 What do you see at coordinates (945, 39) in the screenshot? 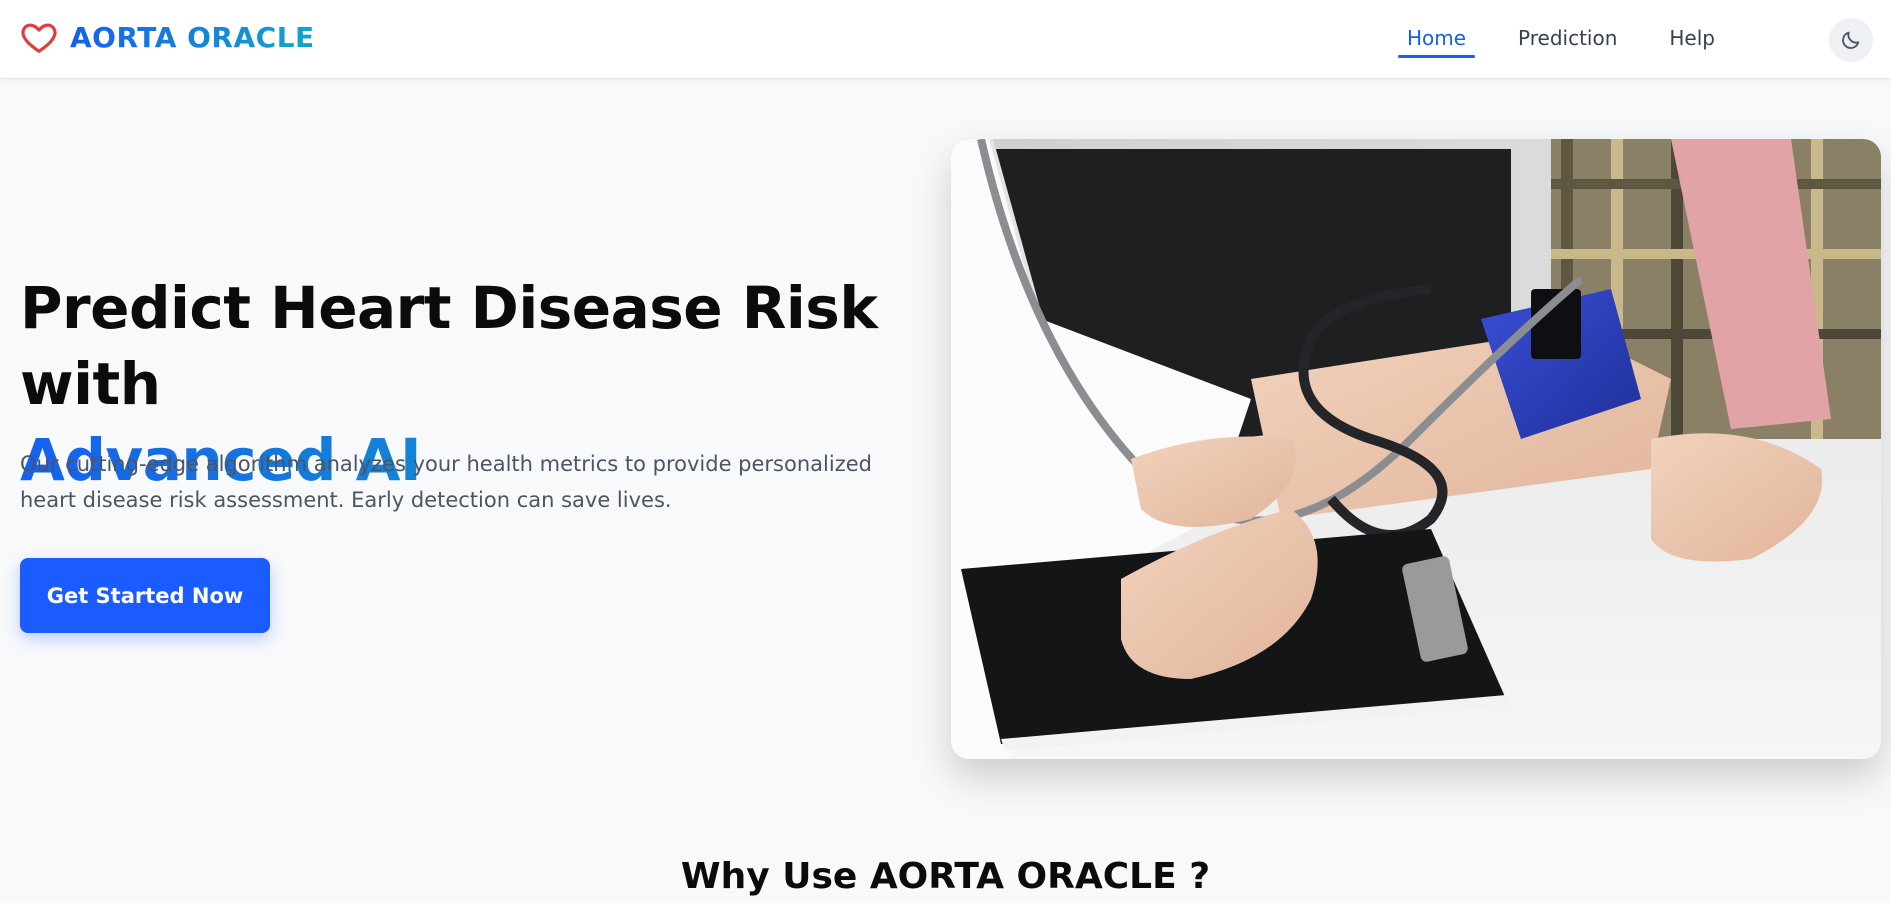
I see `top-navbar: AORTA ORACLE Home Prediction Help` at bounding box center [945, 39].